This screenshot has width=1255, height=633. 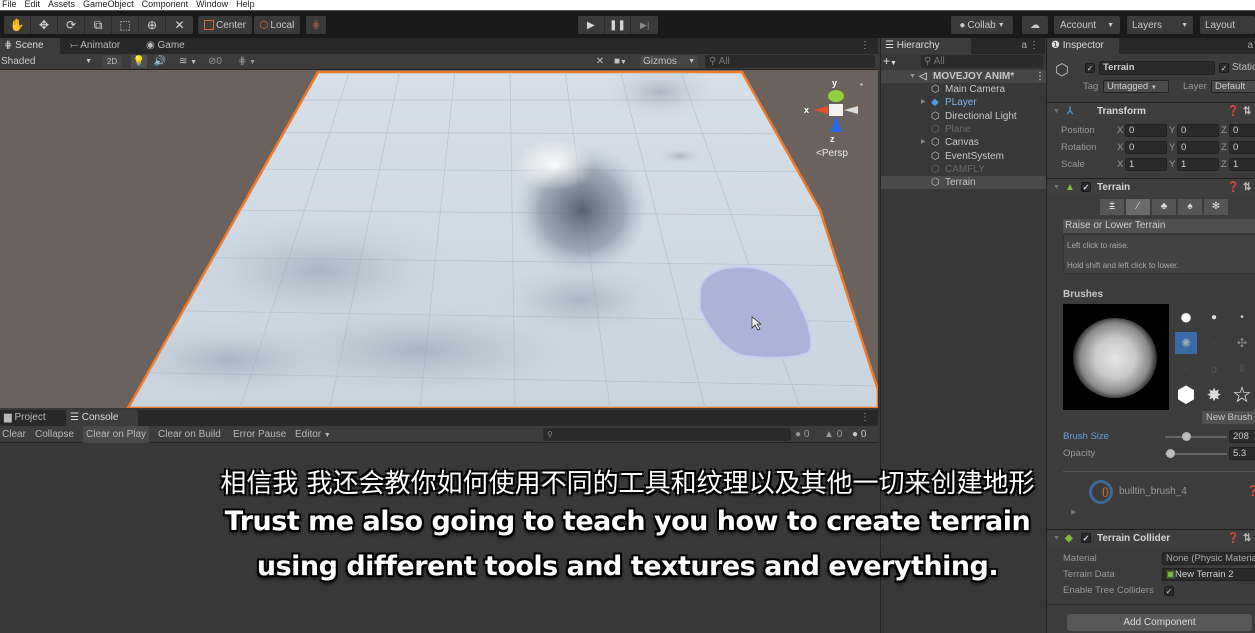 I want to click on menu-assets: Assets, so click(x=61, y=5).